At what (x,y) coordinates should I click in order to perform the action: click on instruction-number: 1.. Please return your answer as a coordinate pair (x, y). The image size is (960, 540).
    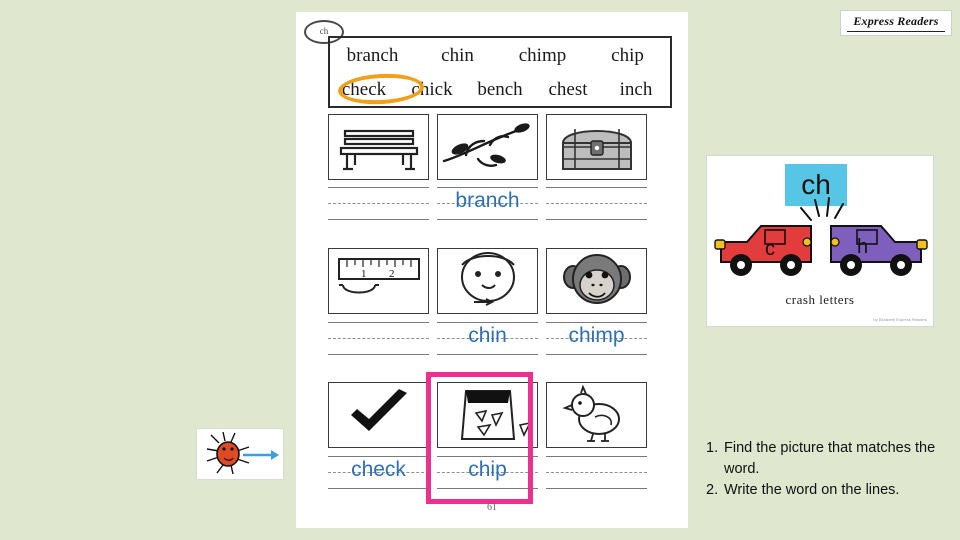
    Looking at the image, I should click on (712, 448).